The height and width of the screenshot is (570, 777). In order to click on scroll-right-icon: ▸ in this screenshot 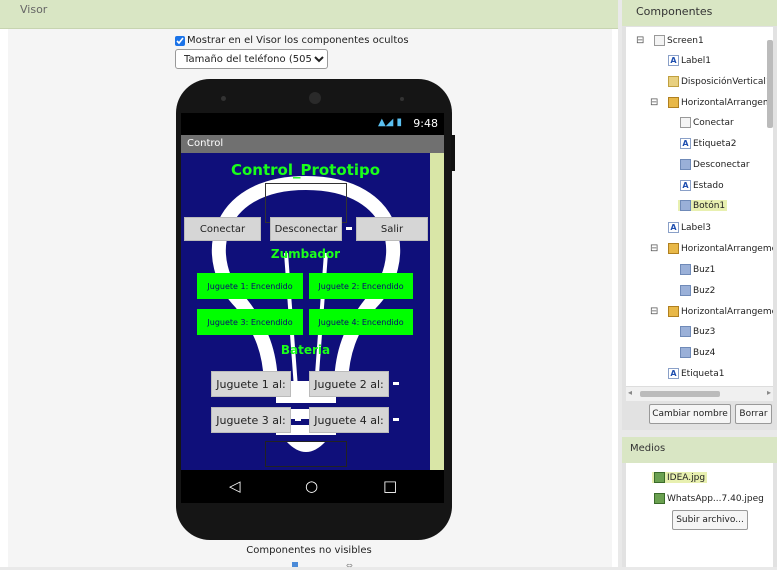, I will do `click(769, 392)`.